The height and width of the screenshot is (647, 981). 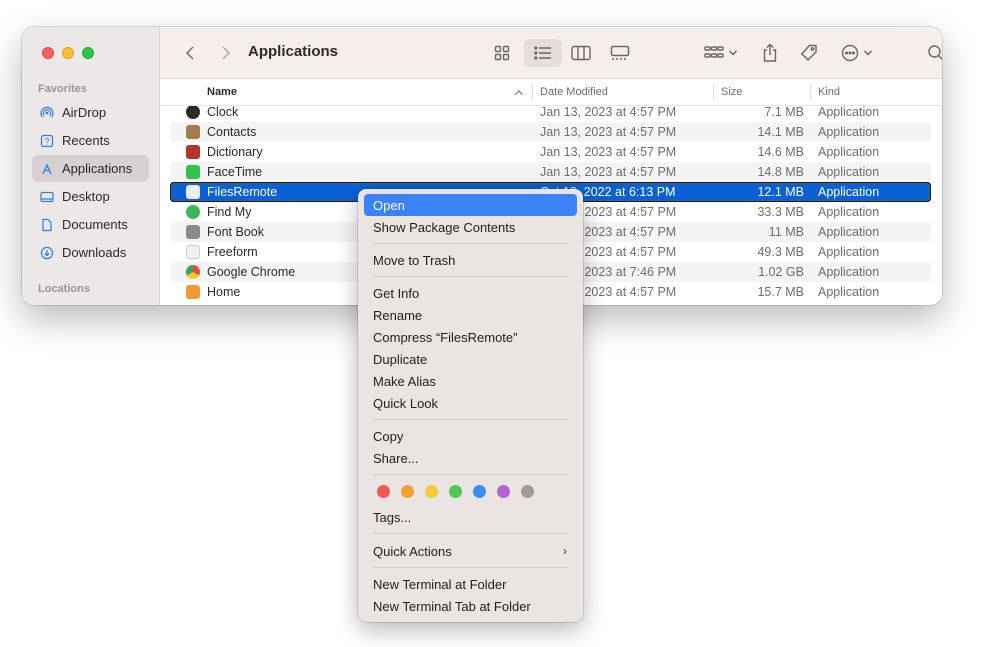 I want to click on file-size: 12.1 MB, so click(x=780, y=192).